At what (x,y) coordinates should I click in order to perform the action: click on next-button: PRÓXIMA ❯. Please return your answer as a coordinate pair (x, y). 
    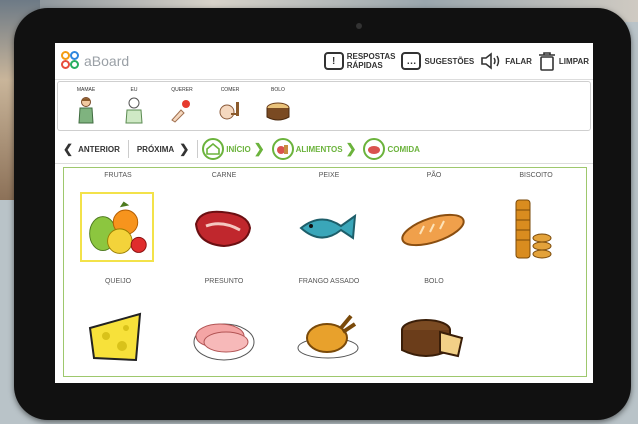
    Looking at the image, I should click on (163, 149).